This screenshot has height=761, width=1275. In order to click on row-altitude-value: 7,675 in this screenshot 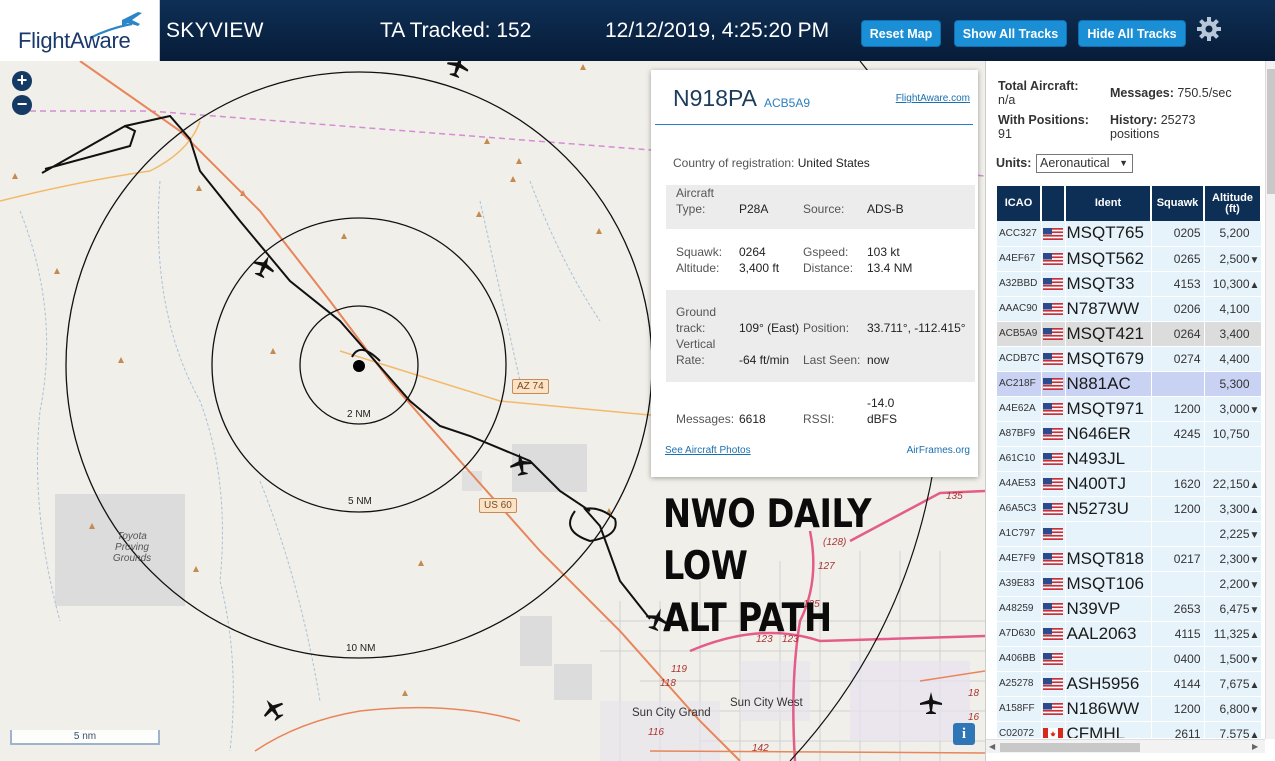, I will do `click(1234, 683)`.